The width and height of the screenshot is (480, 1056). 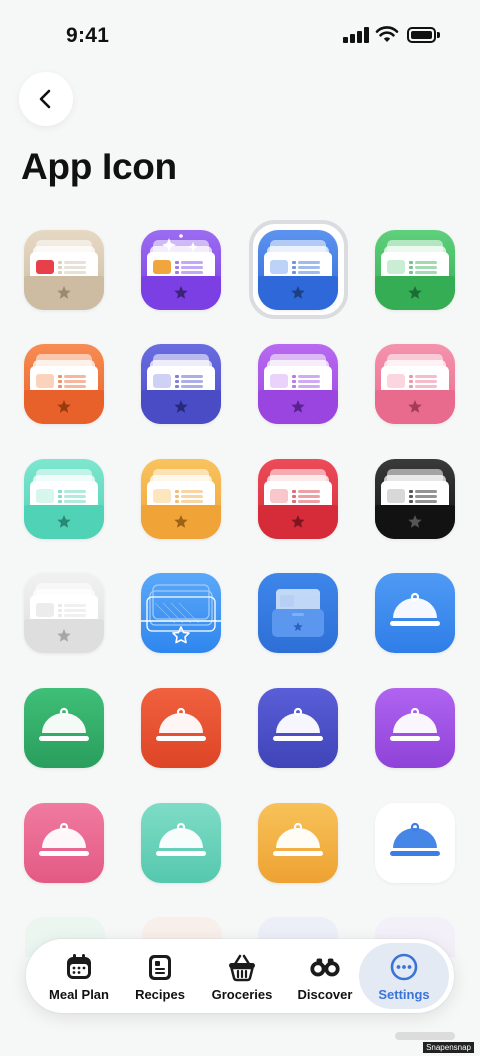 What do you see at coordinates (404, 994) in the screenshot?
I see `tab-label: Settings` at bounding box center [404, 994].